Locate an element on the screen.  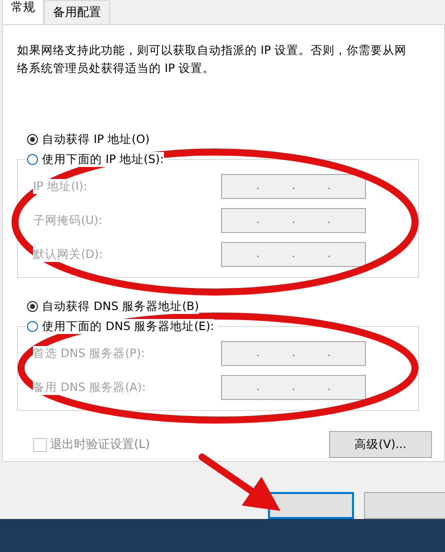
field-label: 默认网关(D): is located at coordinates (68, 254).